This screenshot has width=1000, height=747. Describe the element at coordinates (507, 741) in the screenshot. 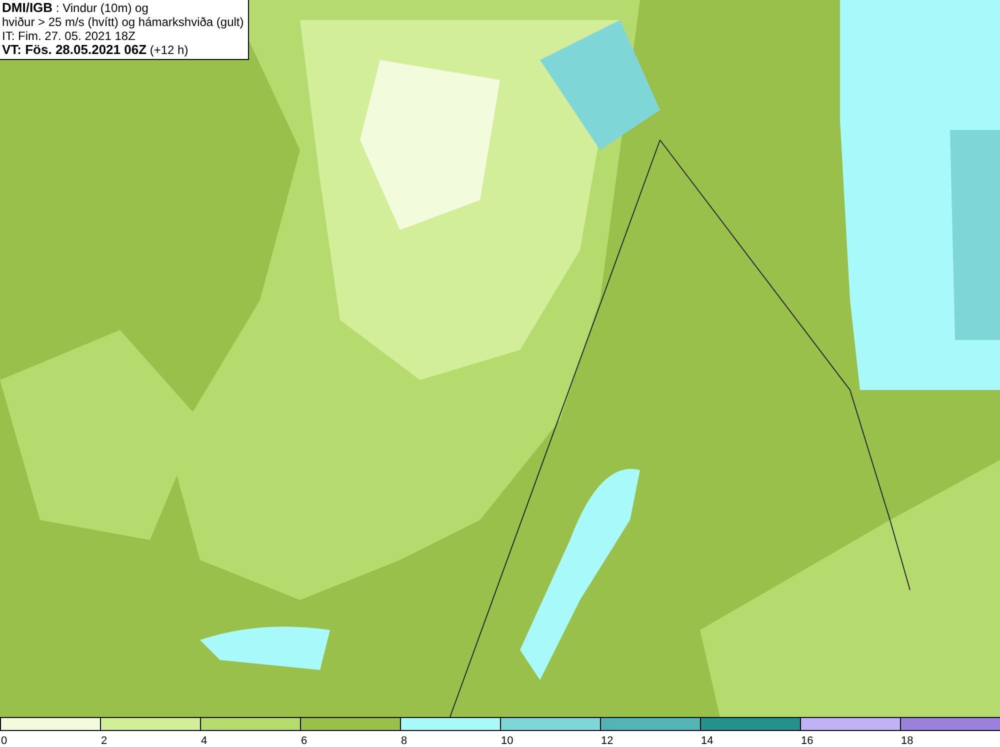

I see `legend-tick-label: 10` at that location.